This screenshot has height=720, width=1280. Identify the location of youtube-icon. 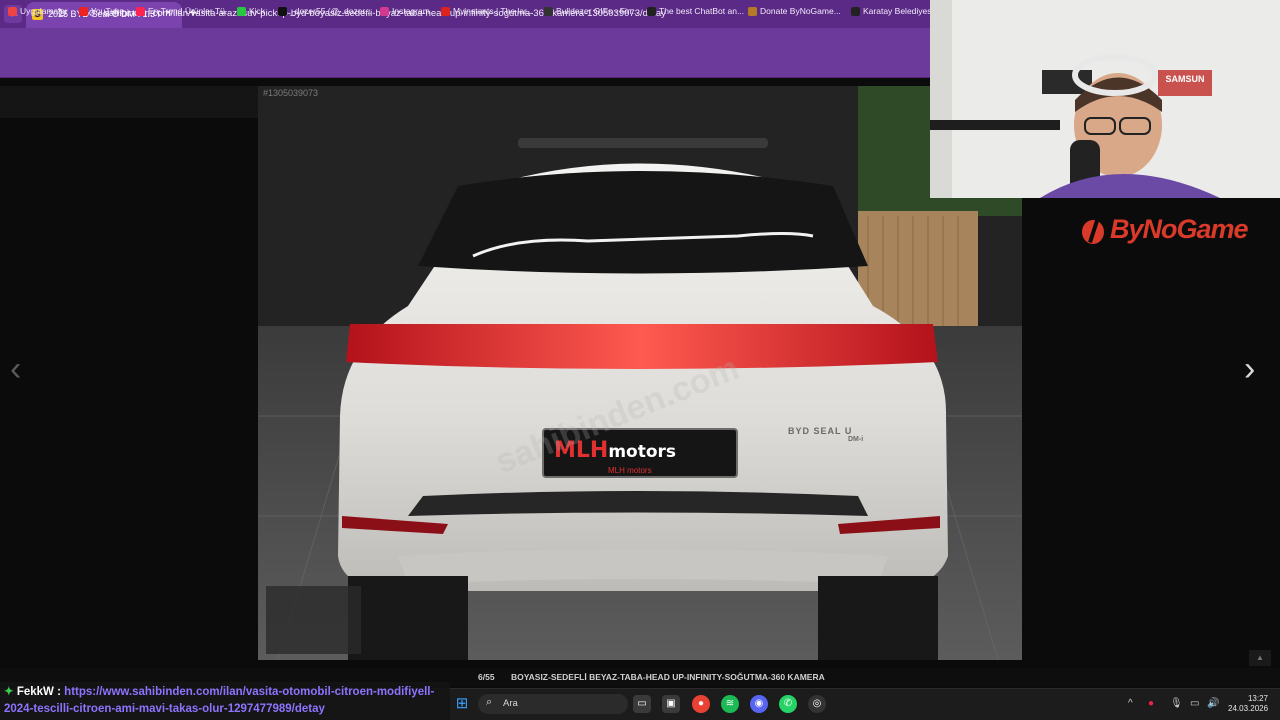
(83, 11).